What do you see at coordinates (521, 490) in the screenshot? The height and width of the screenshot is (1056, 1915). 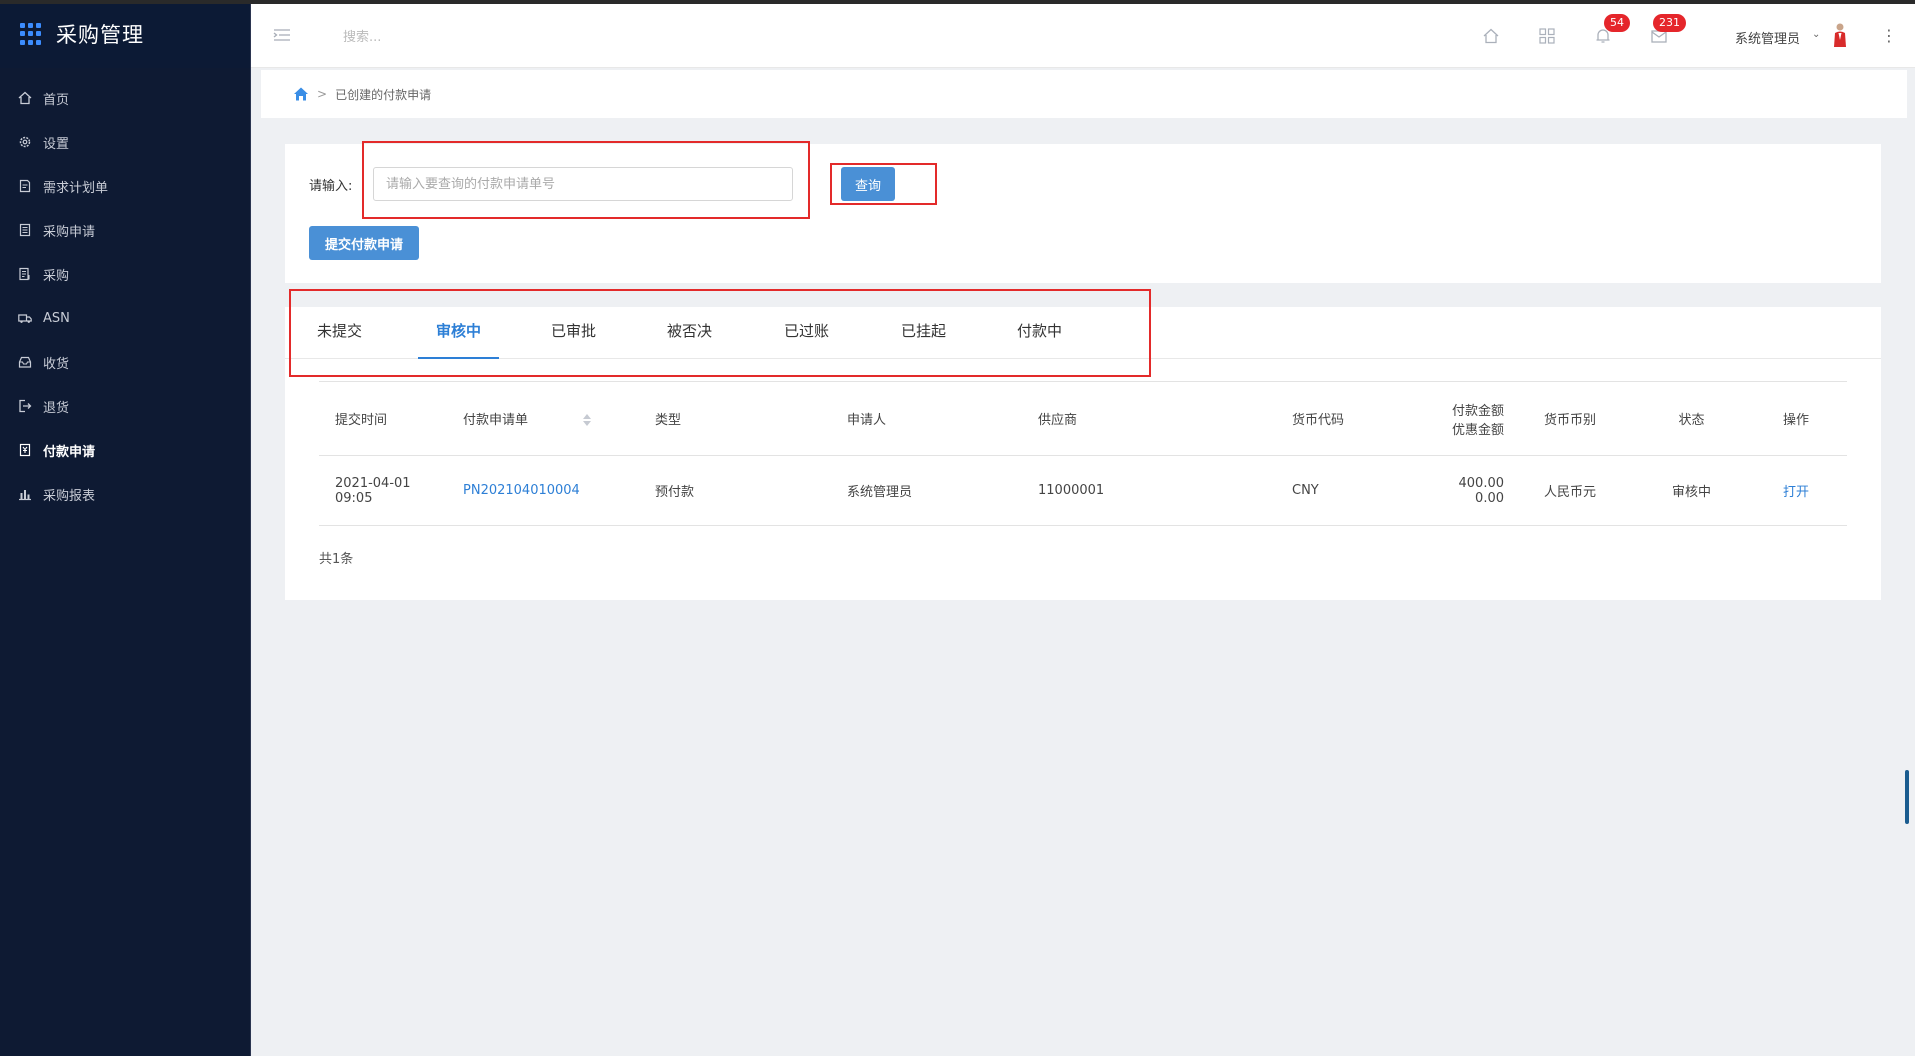 I see `payment-number-link: PN202104010004` at bounding box center [521, 490].